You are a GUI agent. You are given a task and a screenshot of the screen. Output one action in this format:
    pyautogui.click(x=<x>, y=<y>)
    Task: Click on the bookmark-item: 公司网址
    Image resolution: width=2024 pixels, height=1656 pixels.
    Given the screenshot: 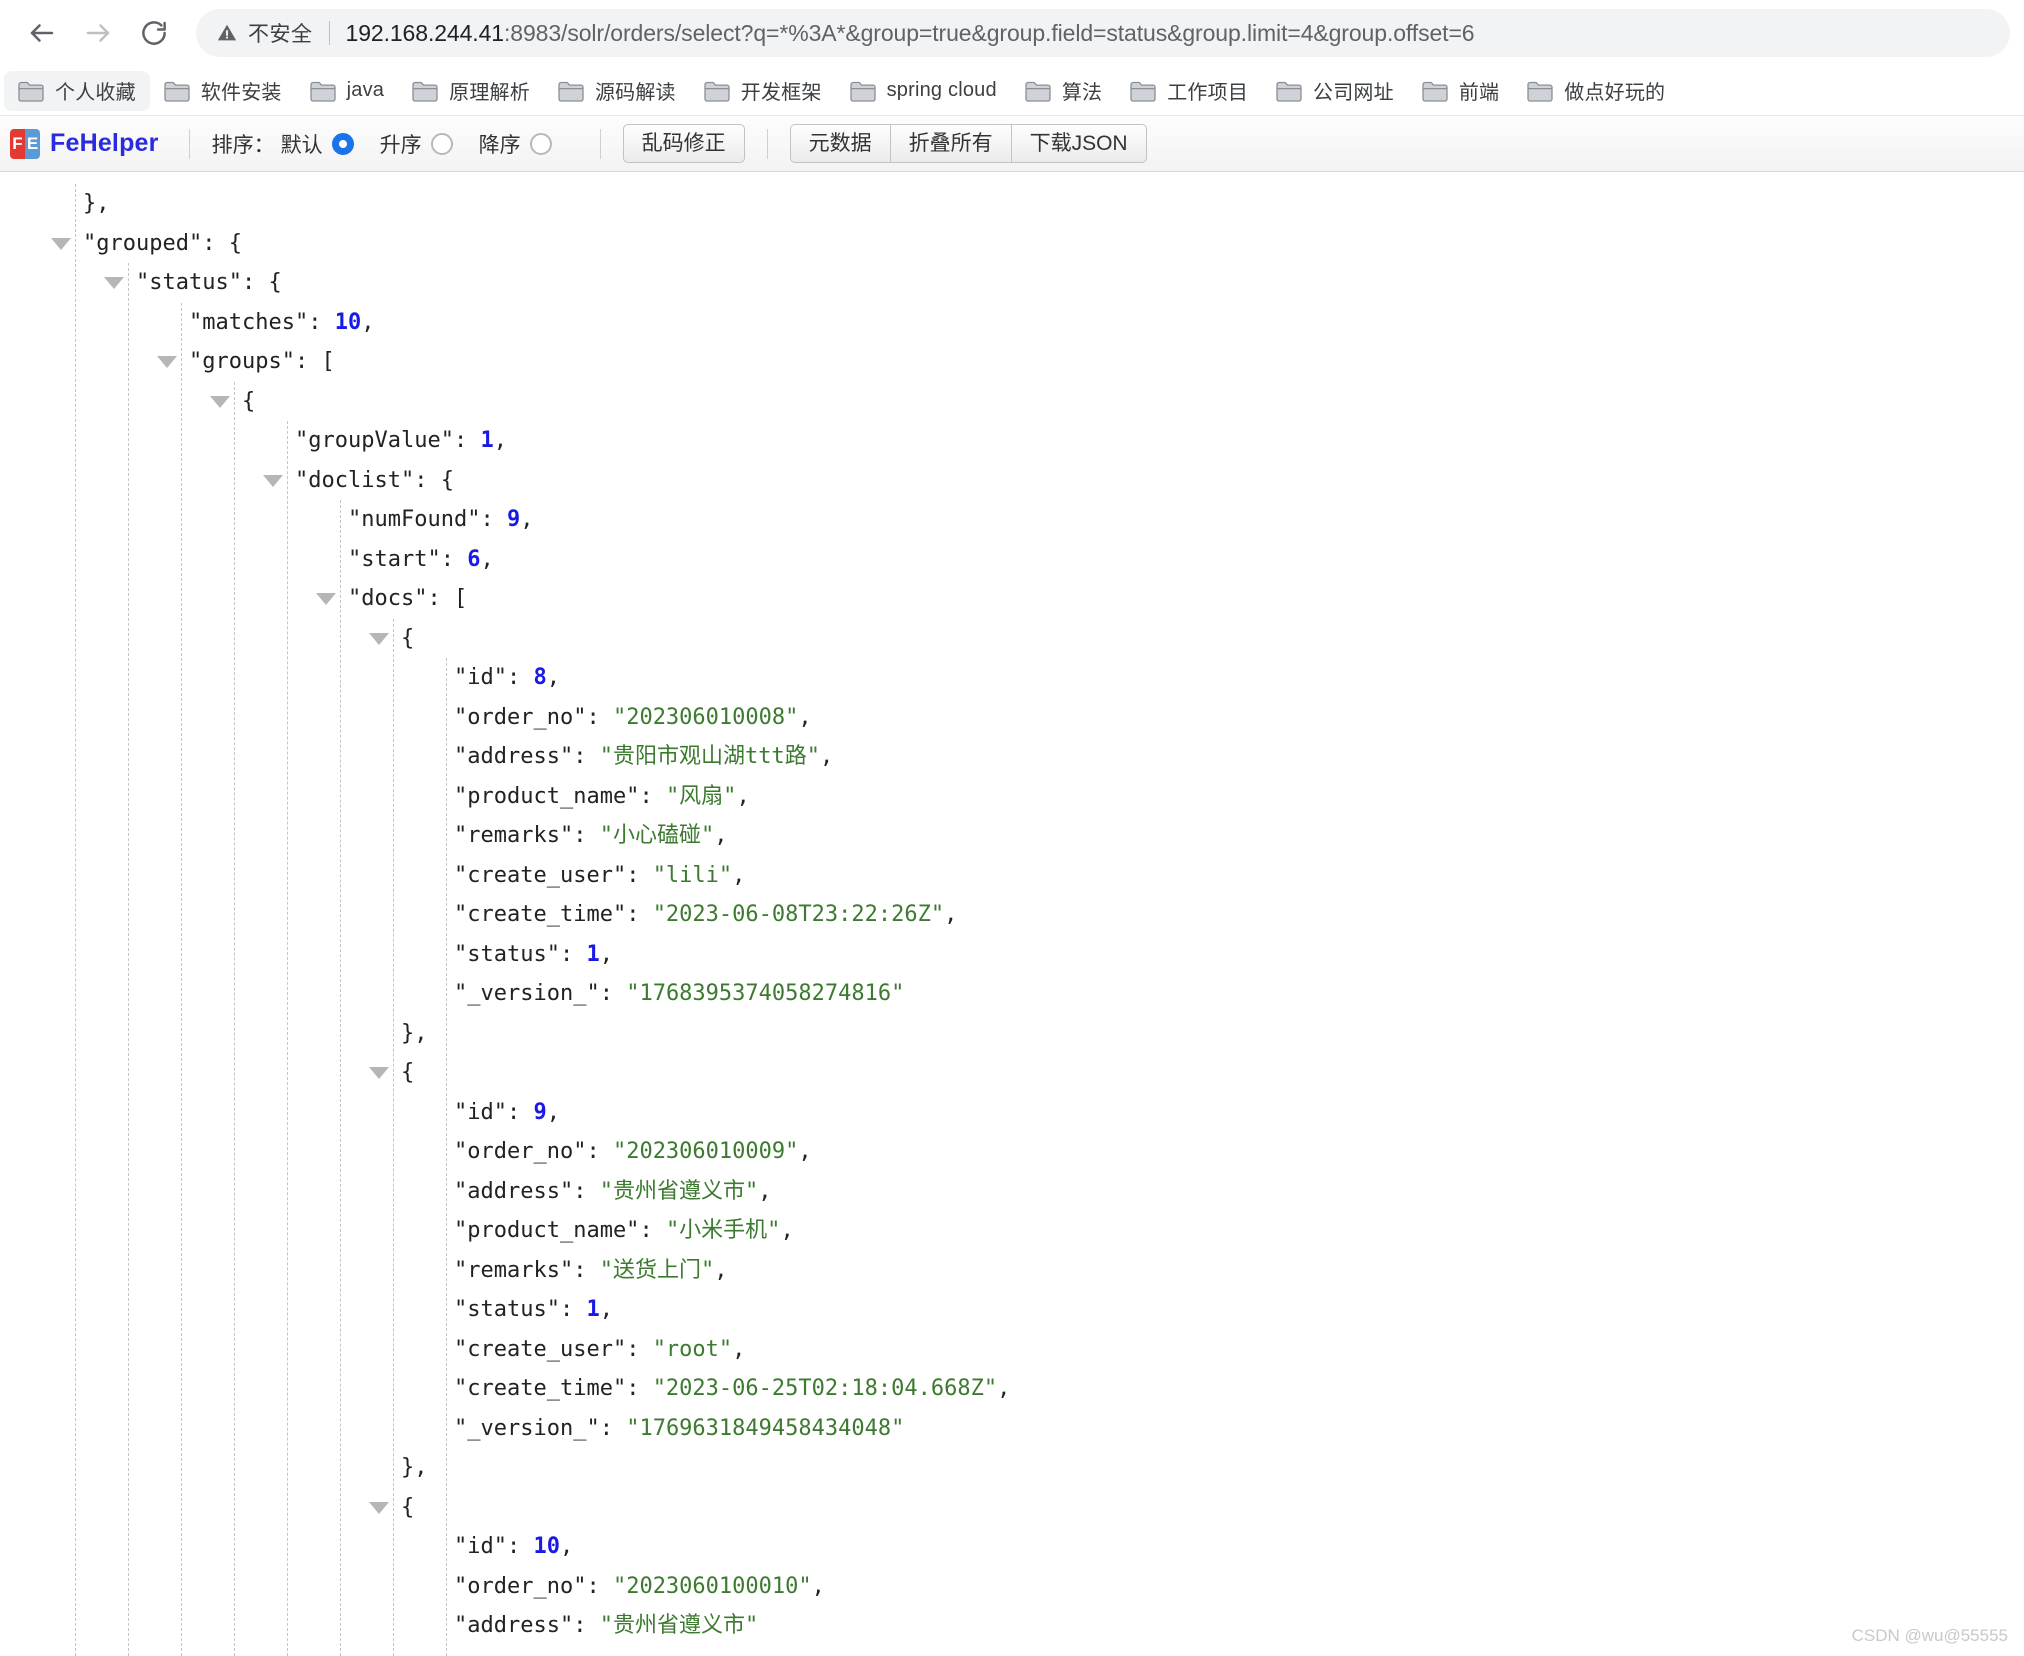 What is the action you would take?
    pyautogui.click(x=1335, y=91)
    